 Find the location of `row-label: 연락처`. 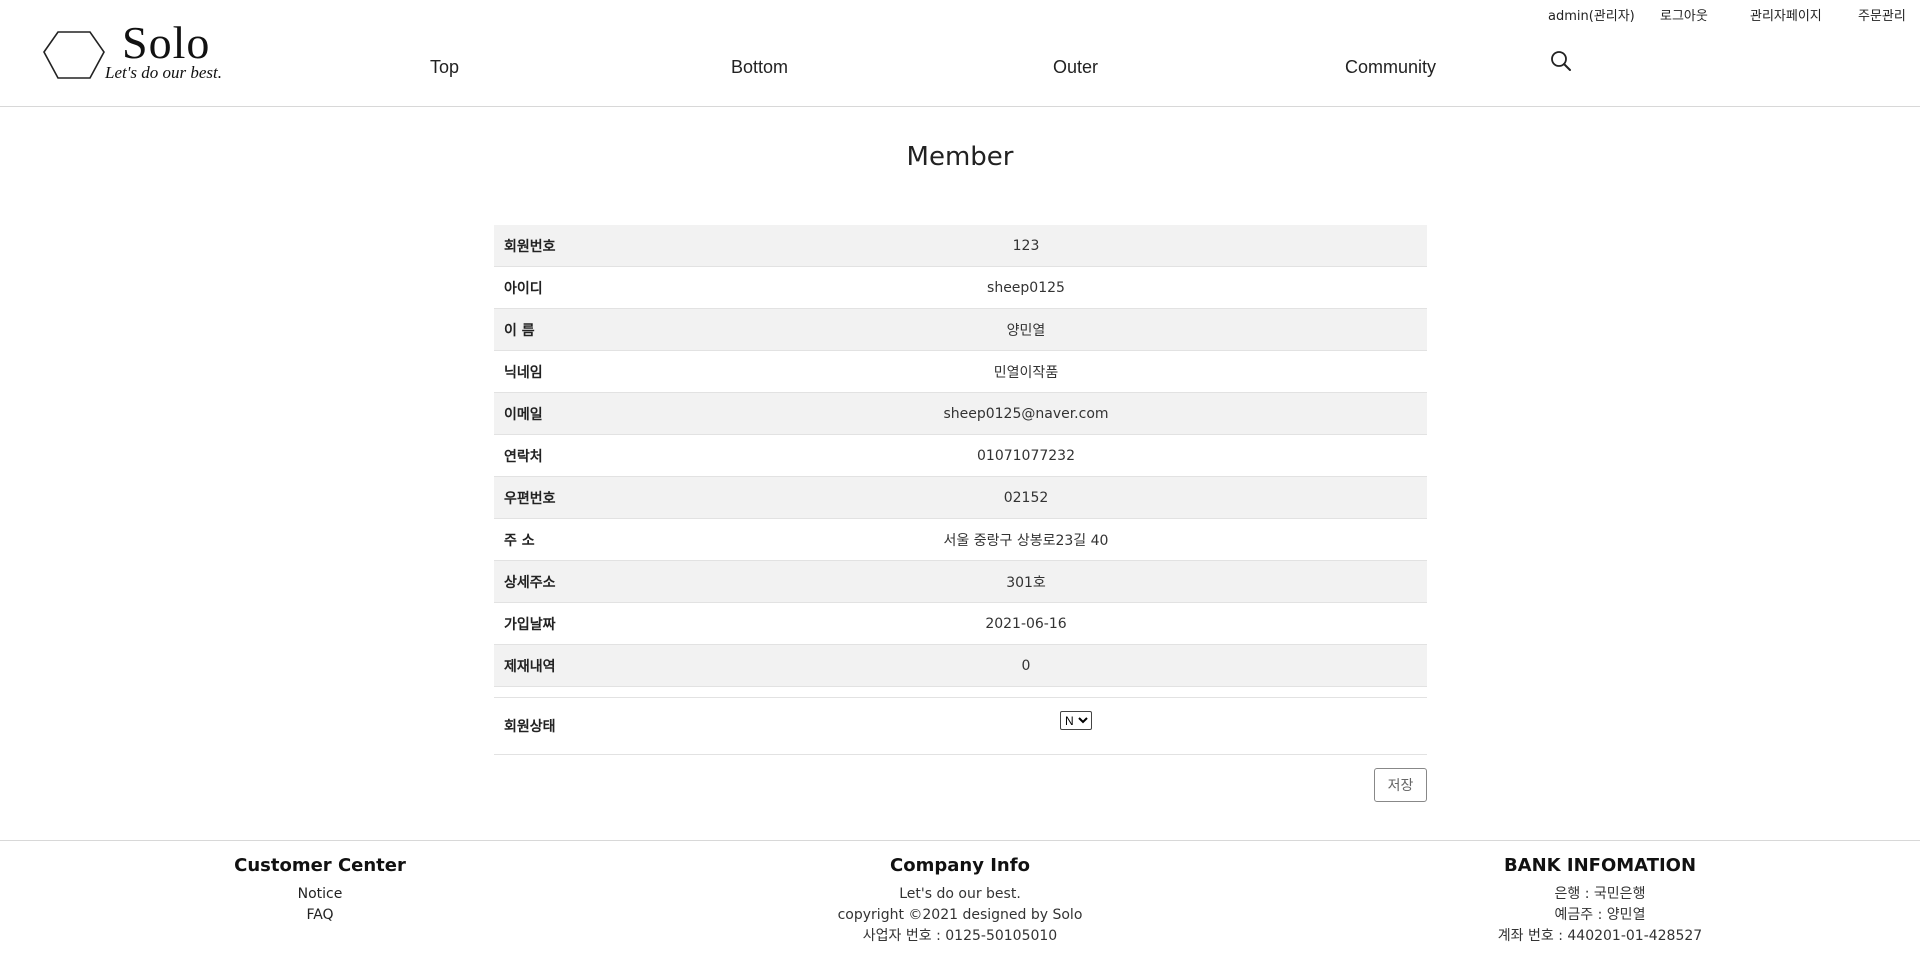

row-label: 연락처 is located at coordinates (559, 455).